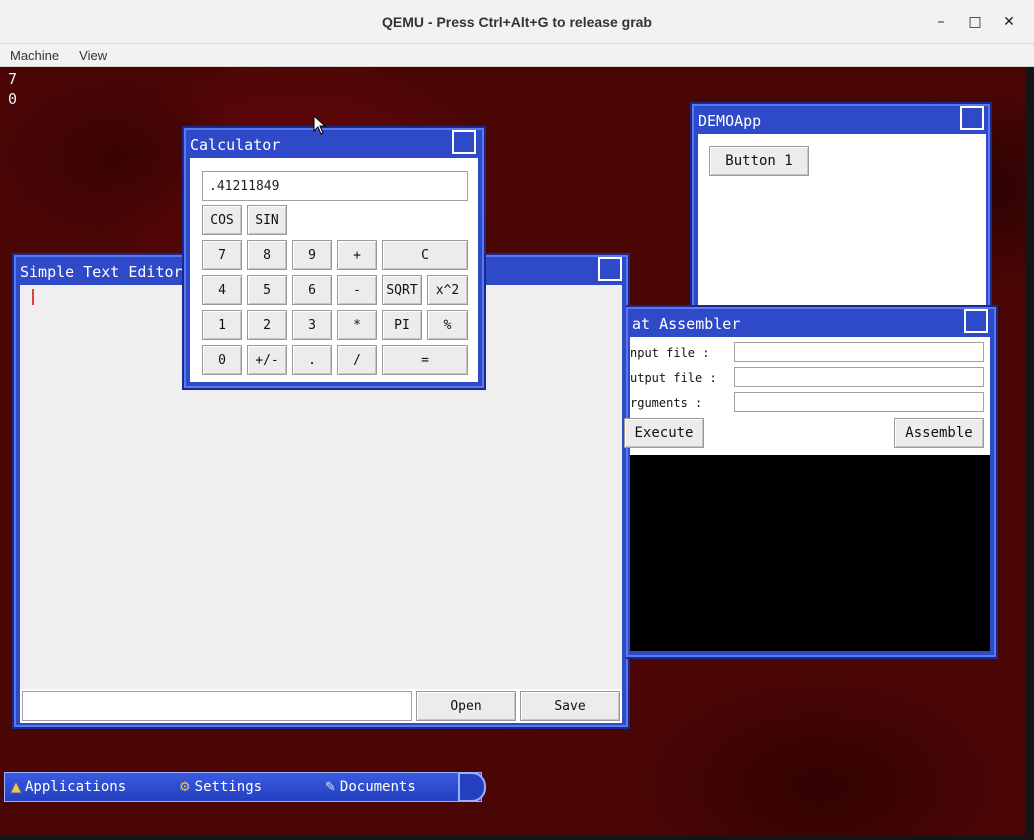 The image size is (1034, 840). What do you see at coordinates (222, 255) in the screenshot?
I see `key-7: 7` at bounding box center [222, 255].